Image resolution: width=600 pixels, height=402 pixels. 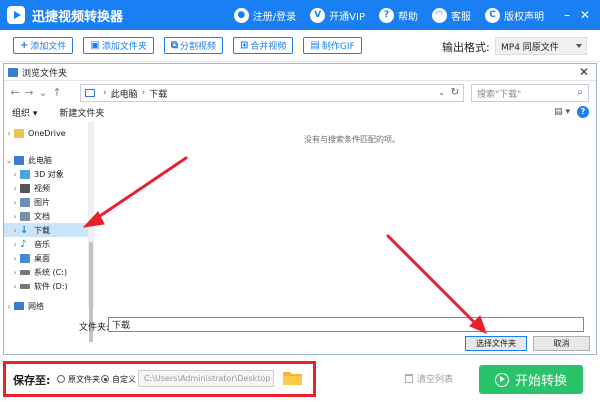 I want to click on folder-name-input: 下载, so click(x=346, y=324).